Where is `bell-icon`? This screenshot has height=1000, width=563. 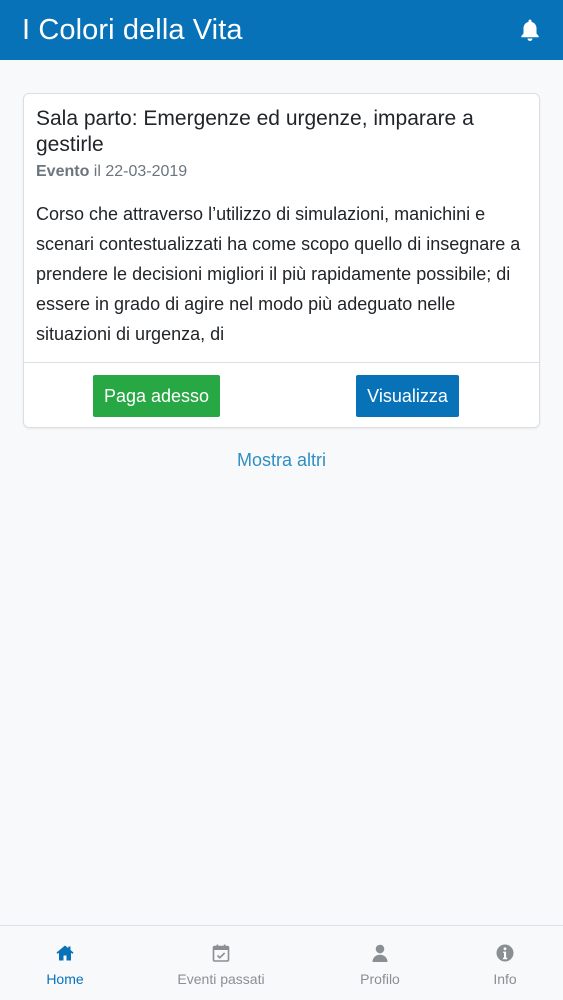
bell-icon is located at coordinates (530, 30).